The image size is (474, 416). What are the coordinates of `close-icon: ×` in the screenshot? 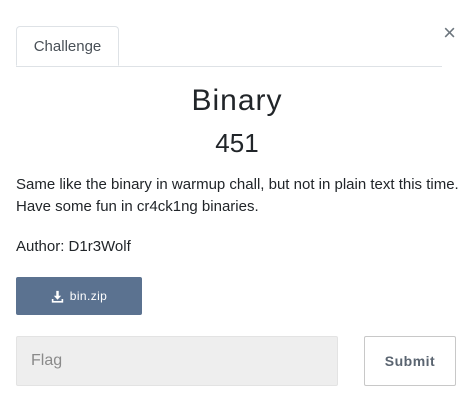 It's located at (449, 33).